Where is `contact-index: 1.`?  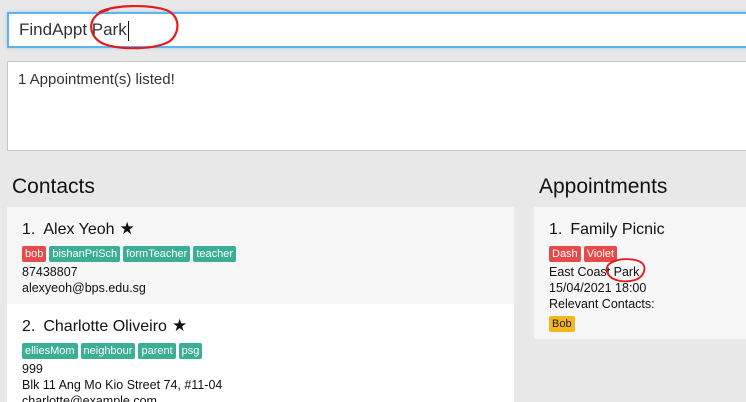
contact-index: 1. is located at coordinates (29, 229).